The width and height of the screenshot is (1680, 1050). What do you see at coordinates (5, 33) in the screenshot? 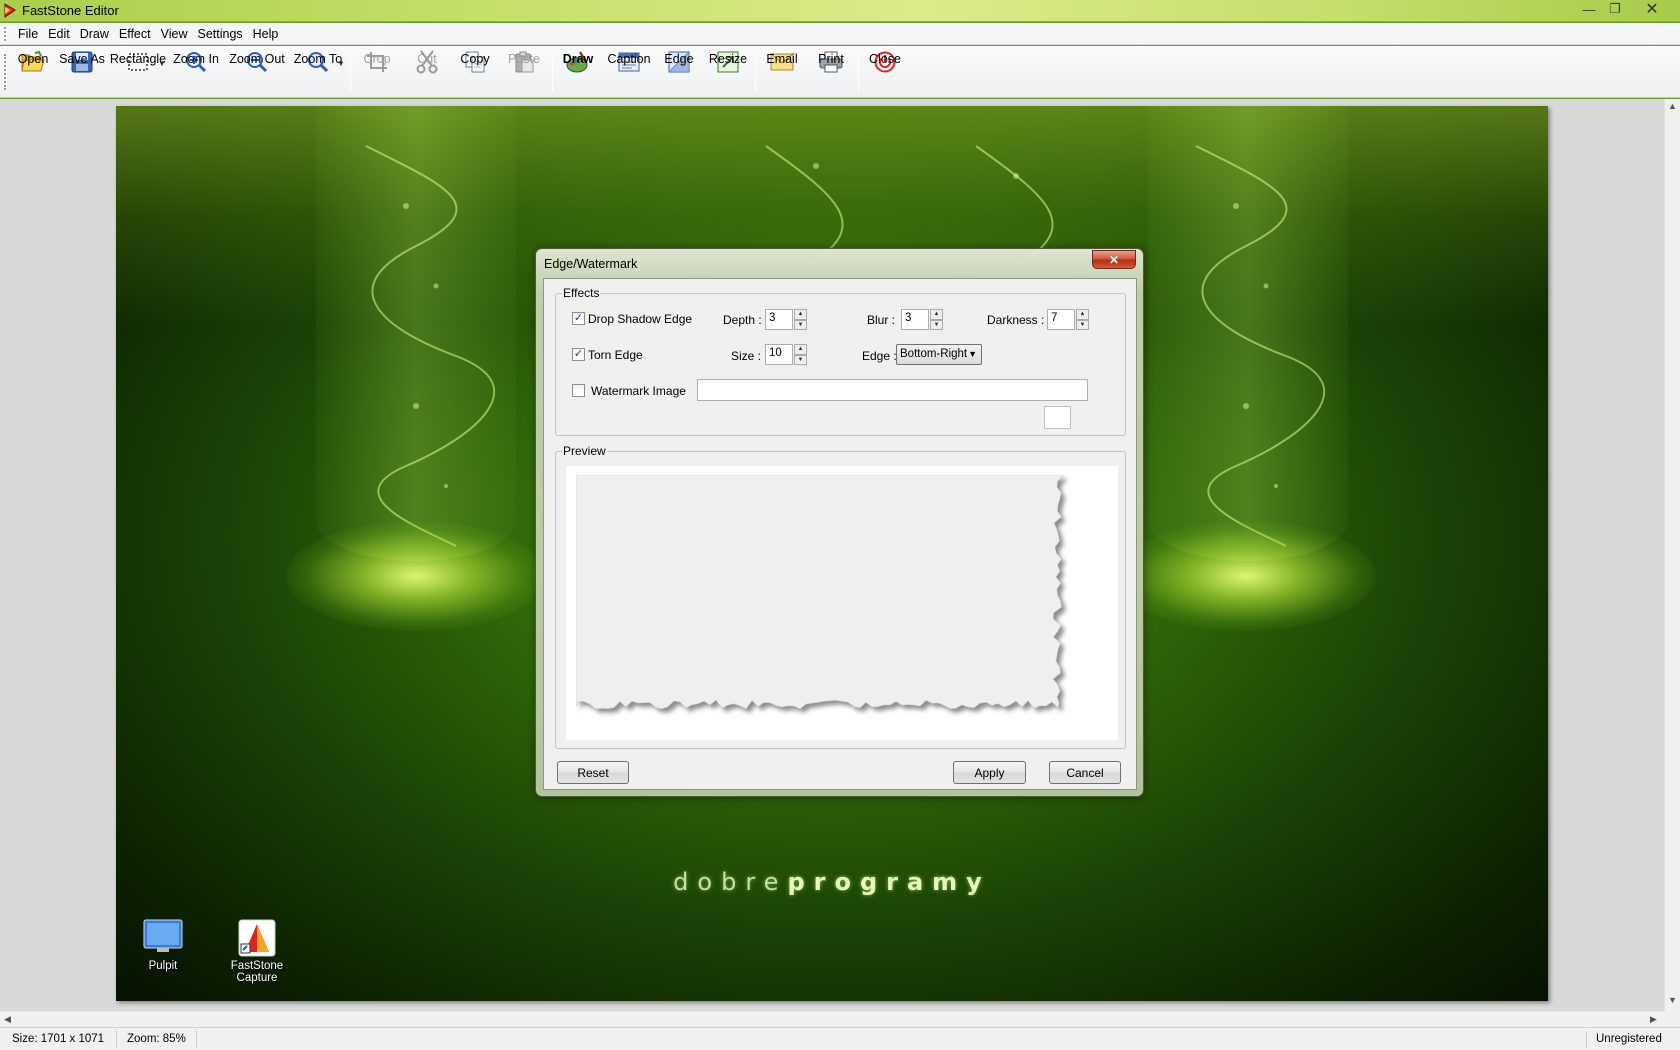
I see `menu-grip` at bounding box center [5, 33].